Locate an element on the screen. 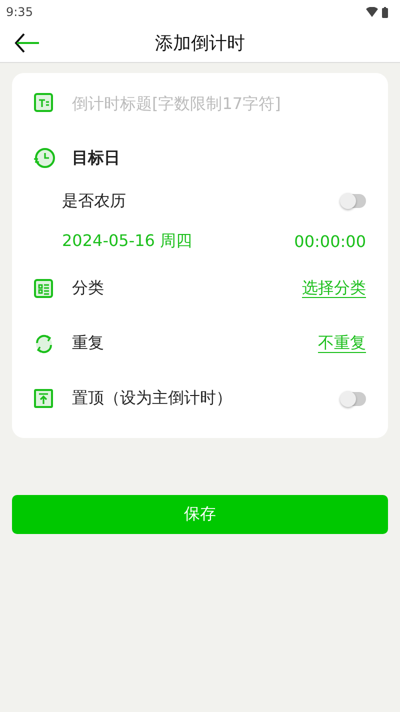 The width and height of the screenshot is (400, 712). page-title: 添加倒计时 is located at coordinates (200, 43).